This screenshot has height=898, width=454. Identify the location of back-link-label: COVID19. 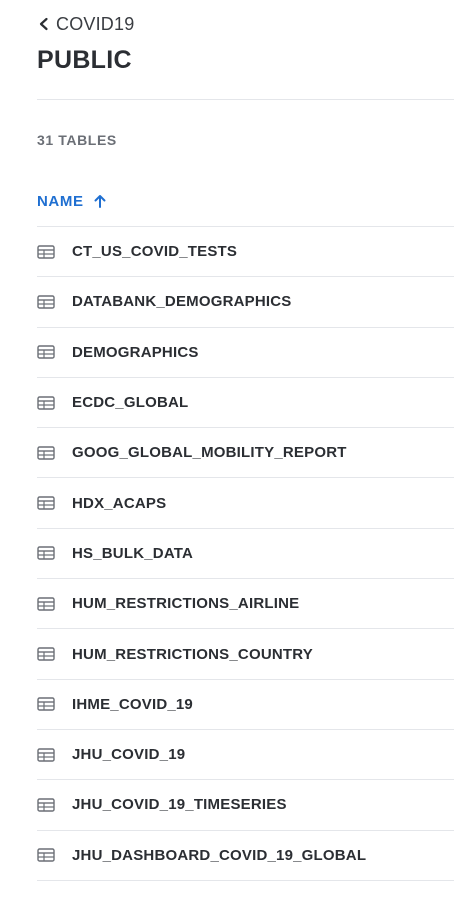
(95, 23).